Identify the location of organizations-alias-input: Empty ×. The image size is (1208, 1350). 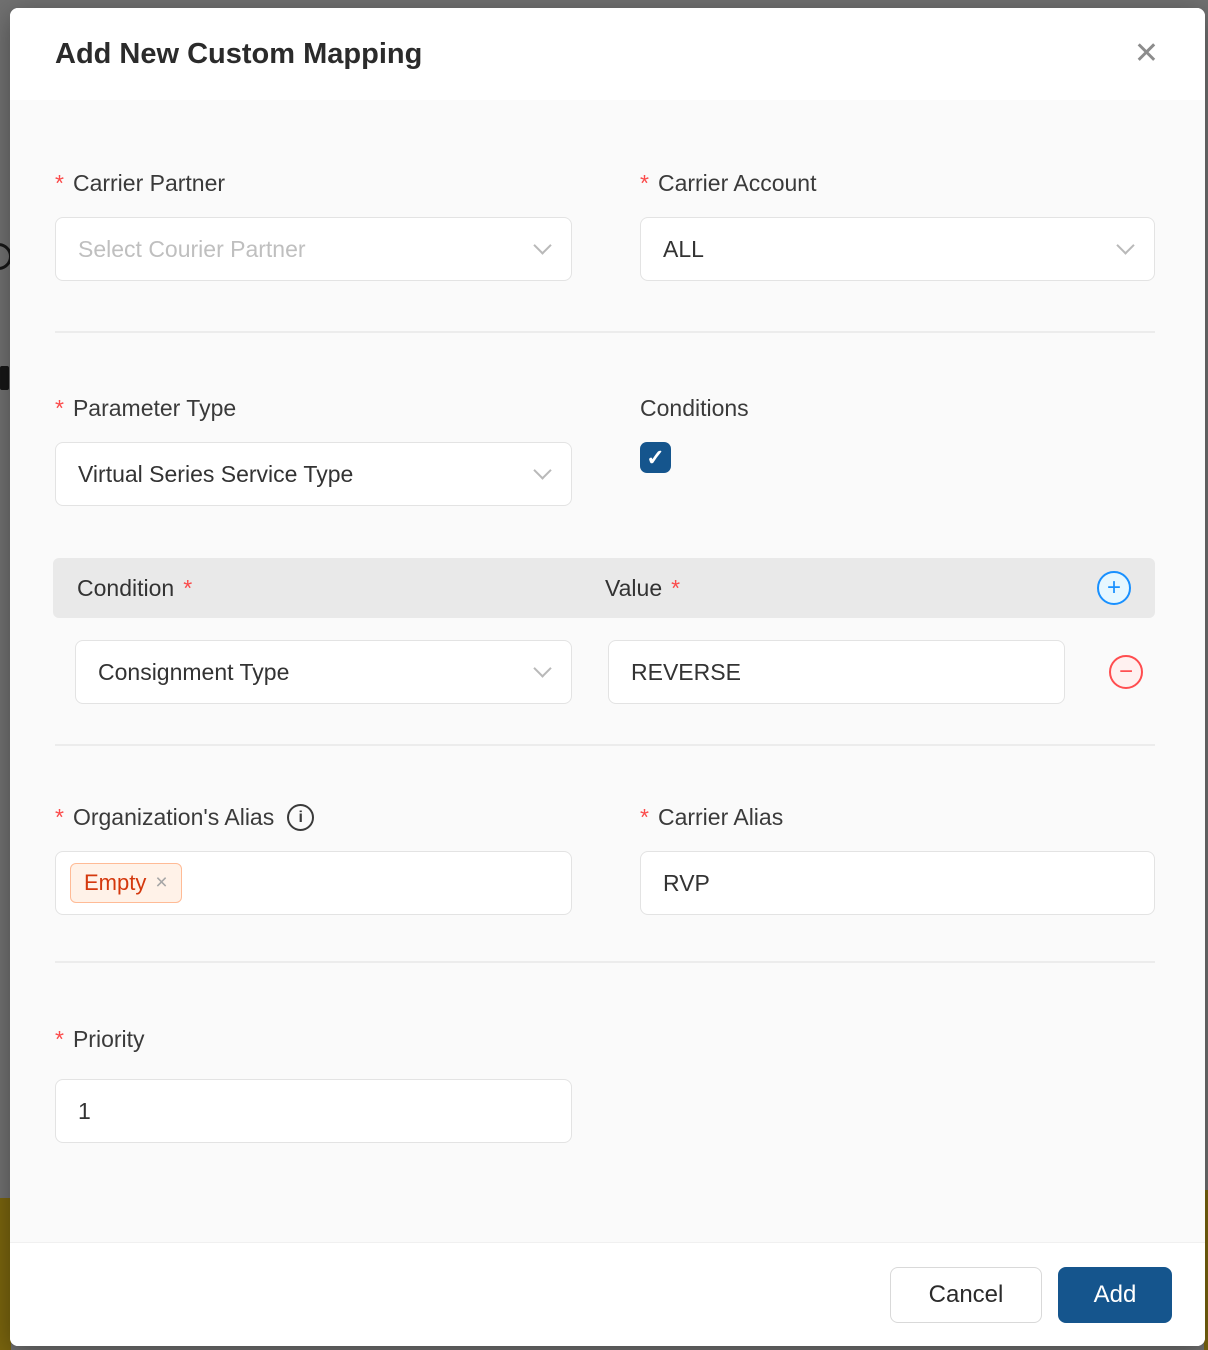
(313, 883).